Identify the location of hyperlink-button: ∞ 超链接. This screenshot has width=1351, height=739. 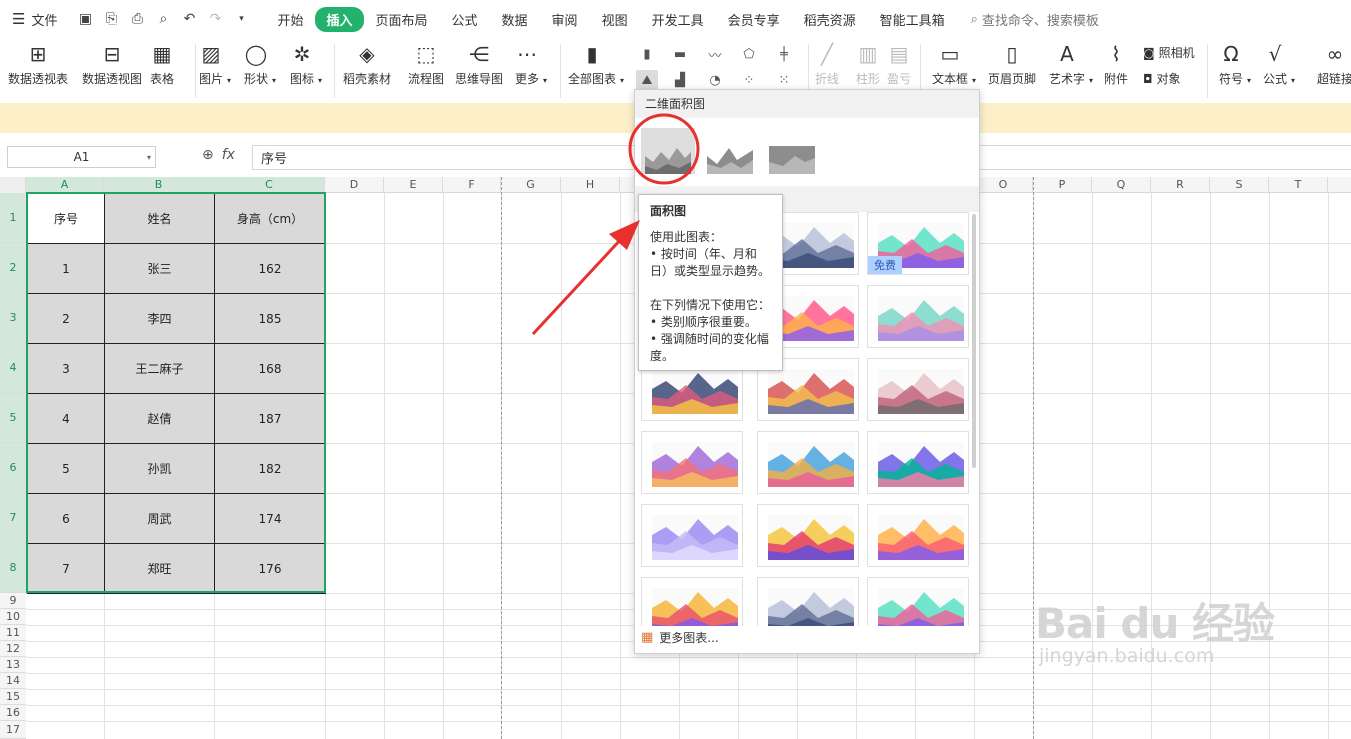
(1334, 64).